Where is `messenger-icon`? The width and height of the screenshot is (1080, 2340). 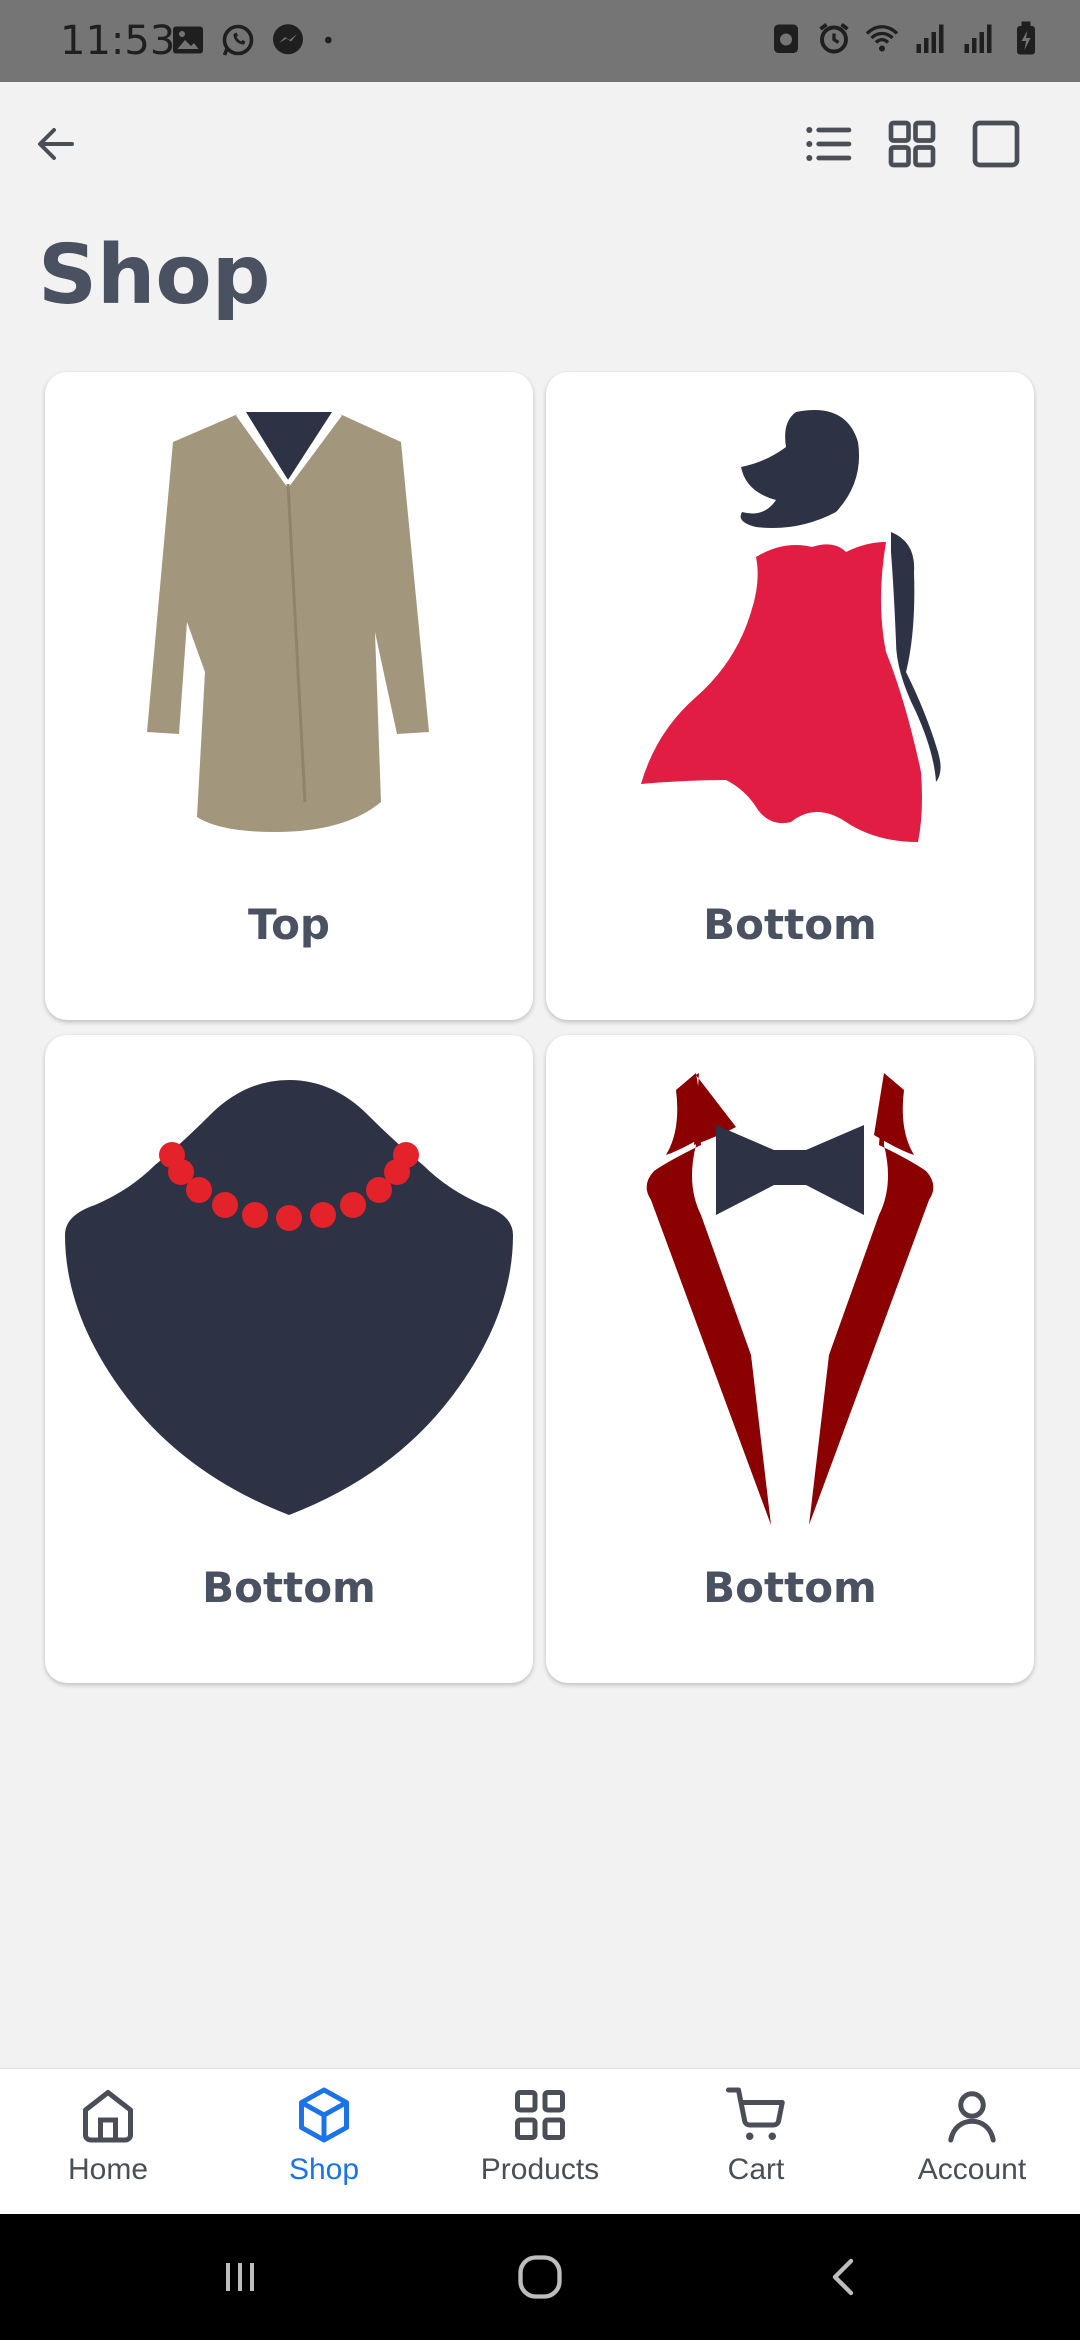 messenger-icon is located at coordinates (288, 39).